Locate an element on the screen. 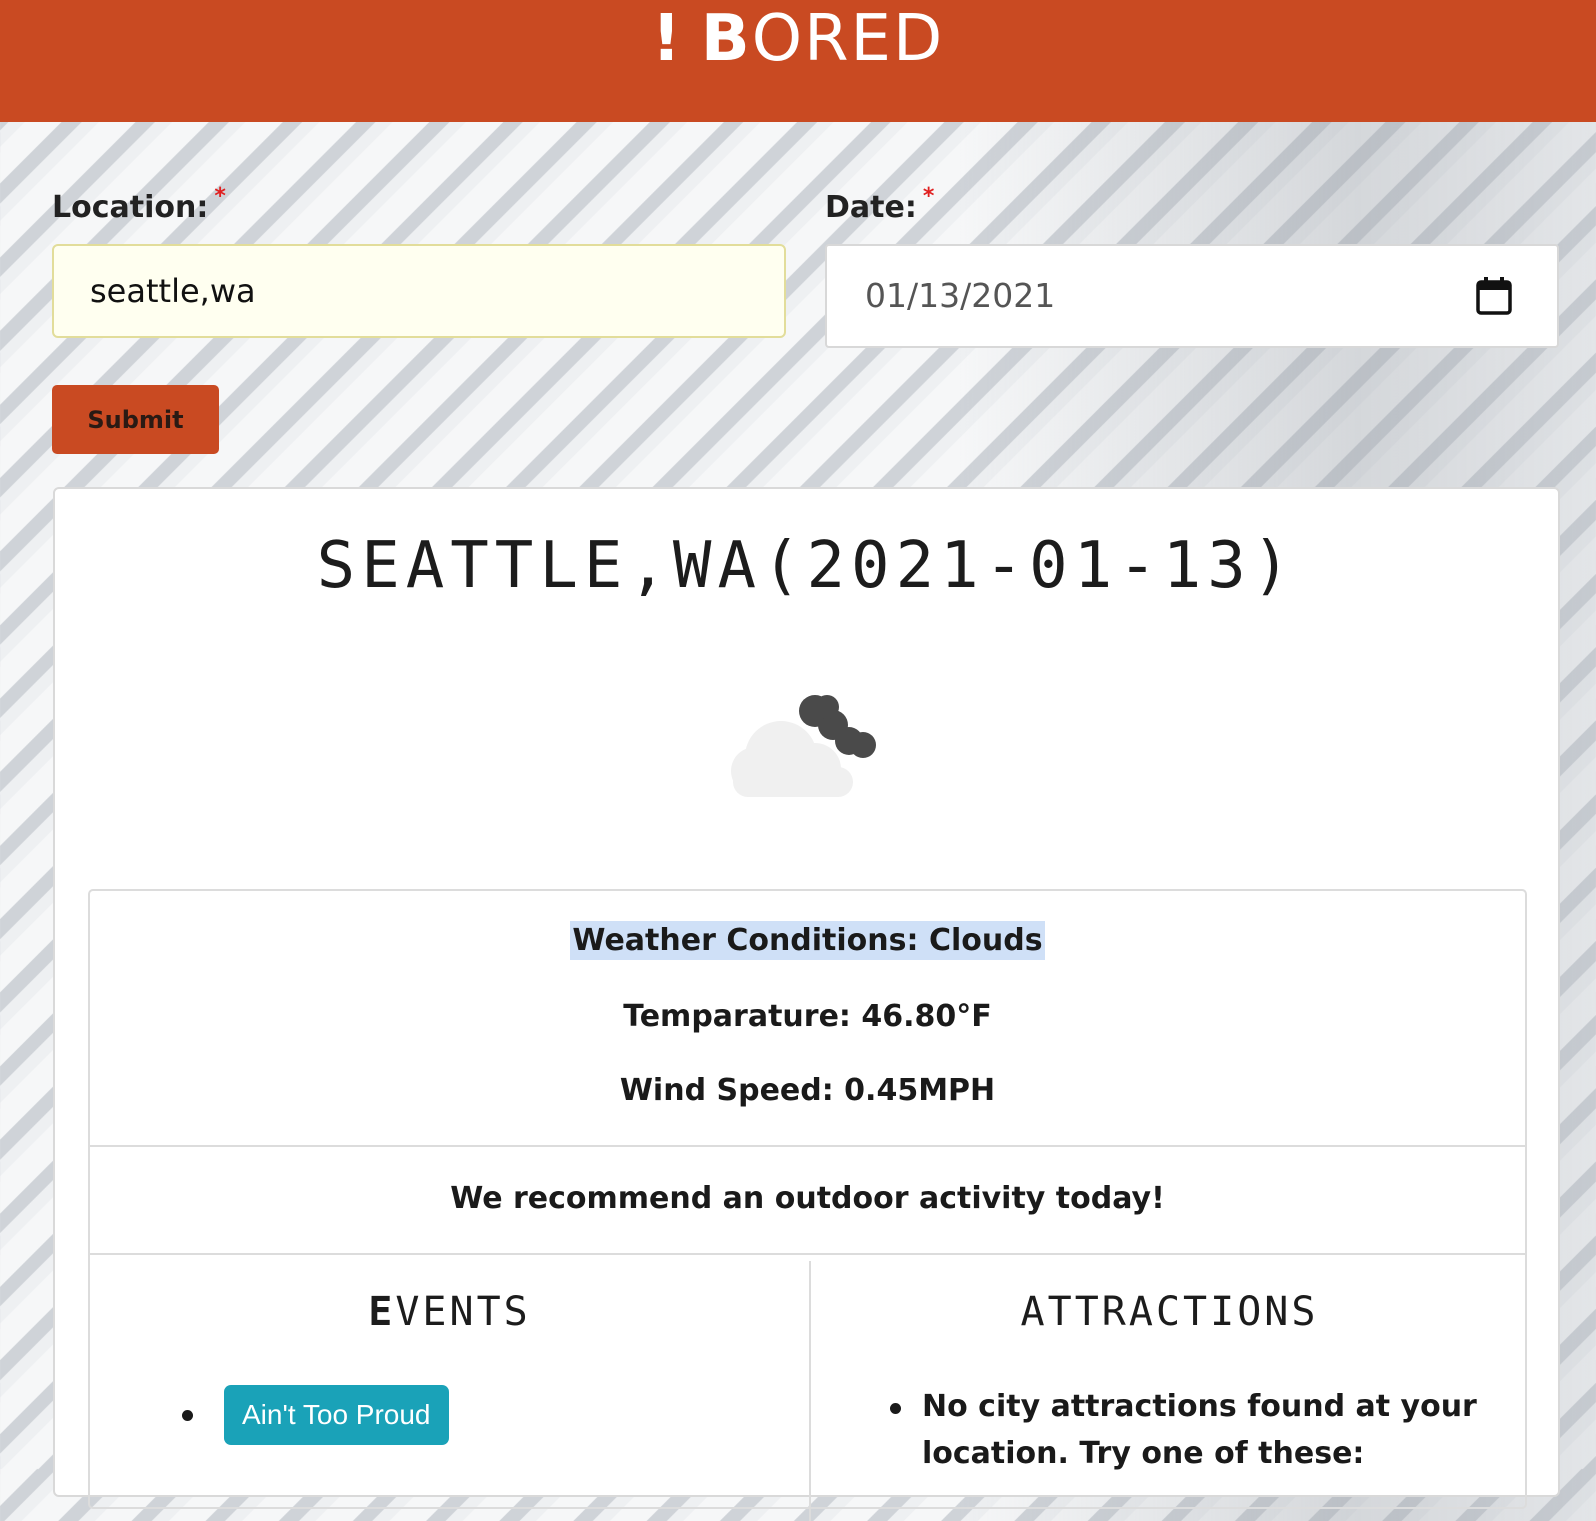  date-input: 01/13/2021 is located at coordinates (1192, 296).